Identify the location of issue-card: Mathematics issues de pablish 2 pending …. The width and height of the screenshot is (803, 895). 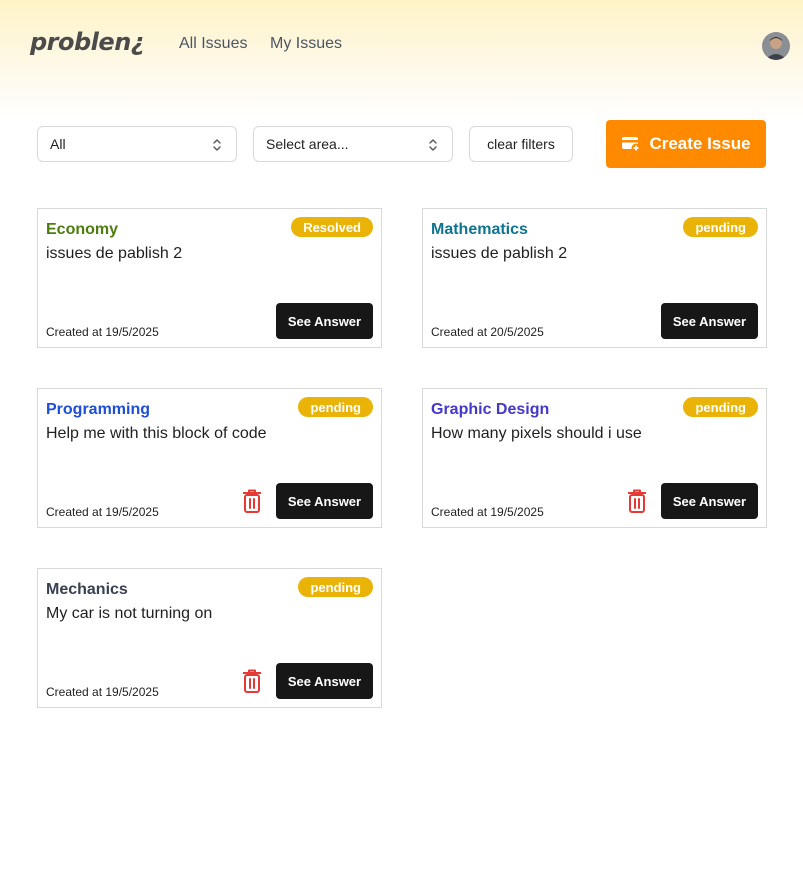
(594, 278).